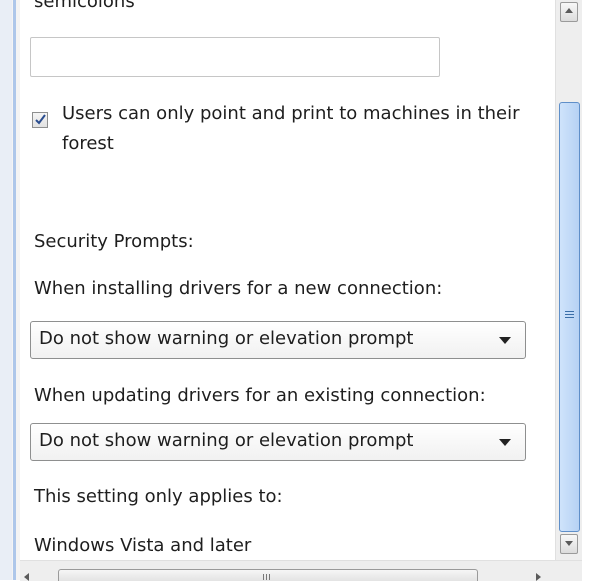  I want to click on update-prompt-dropdown: Do not show warning or elevation prompt, so click(278, 442).